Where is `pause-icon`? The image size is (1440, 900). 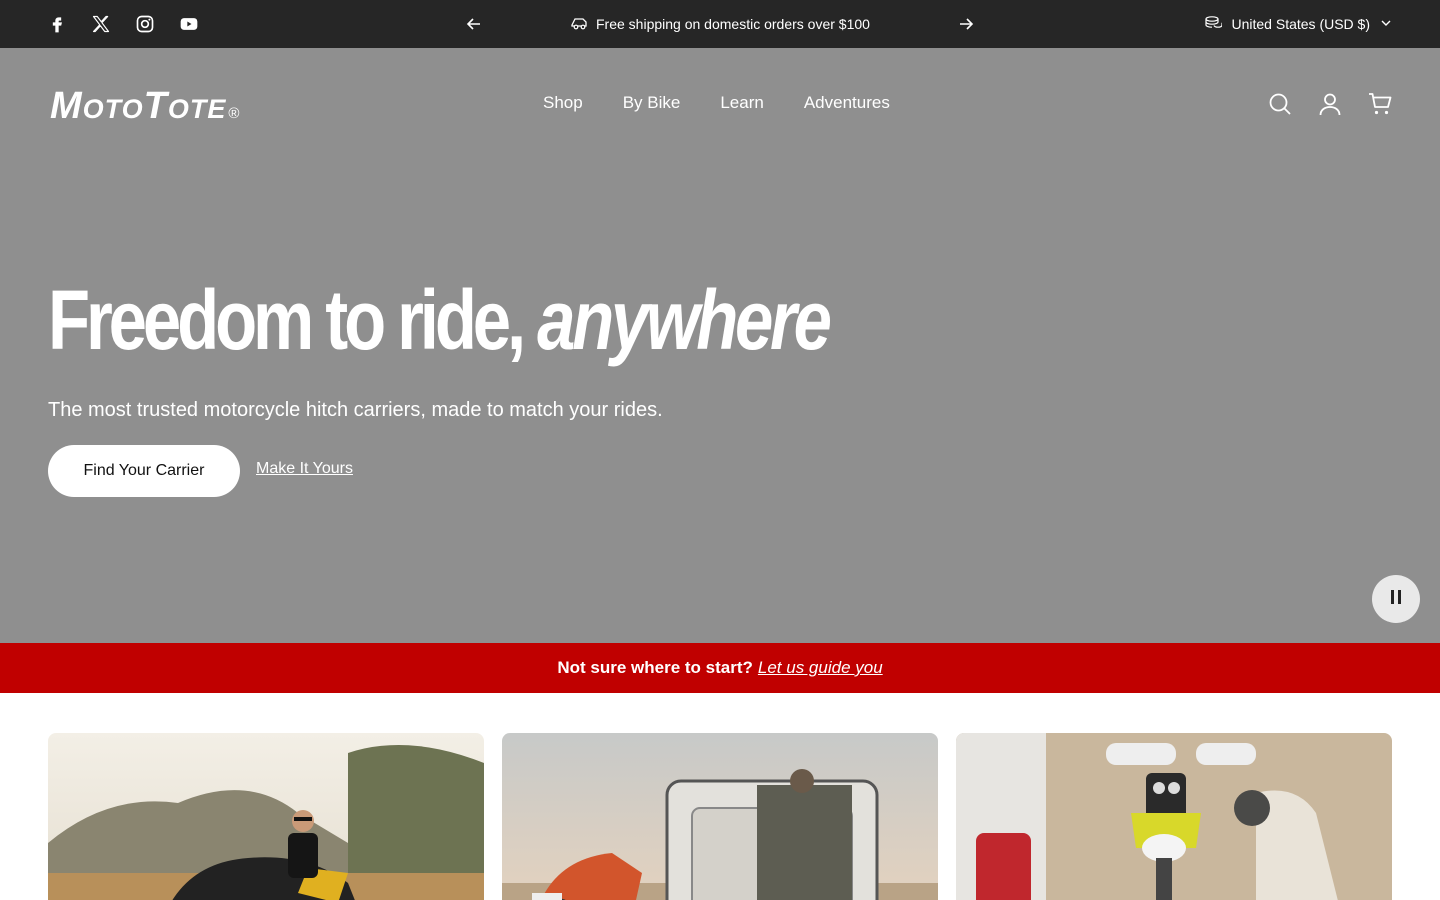 pause-icon is located at coordinates (1396, 599).